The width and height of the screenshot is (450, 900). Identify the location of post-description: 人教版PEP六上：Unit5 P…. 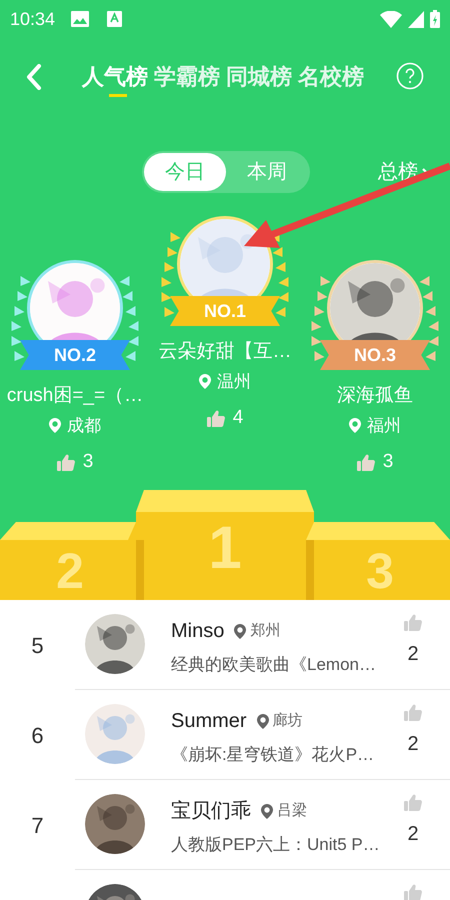
(276, 845).